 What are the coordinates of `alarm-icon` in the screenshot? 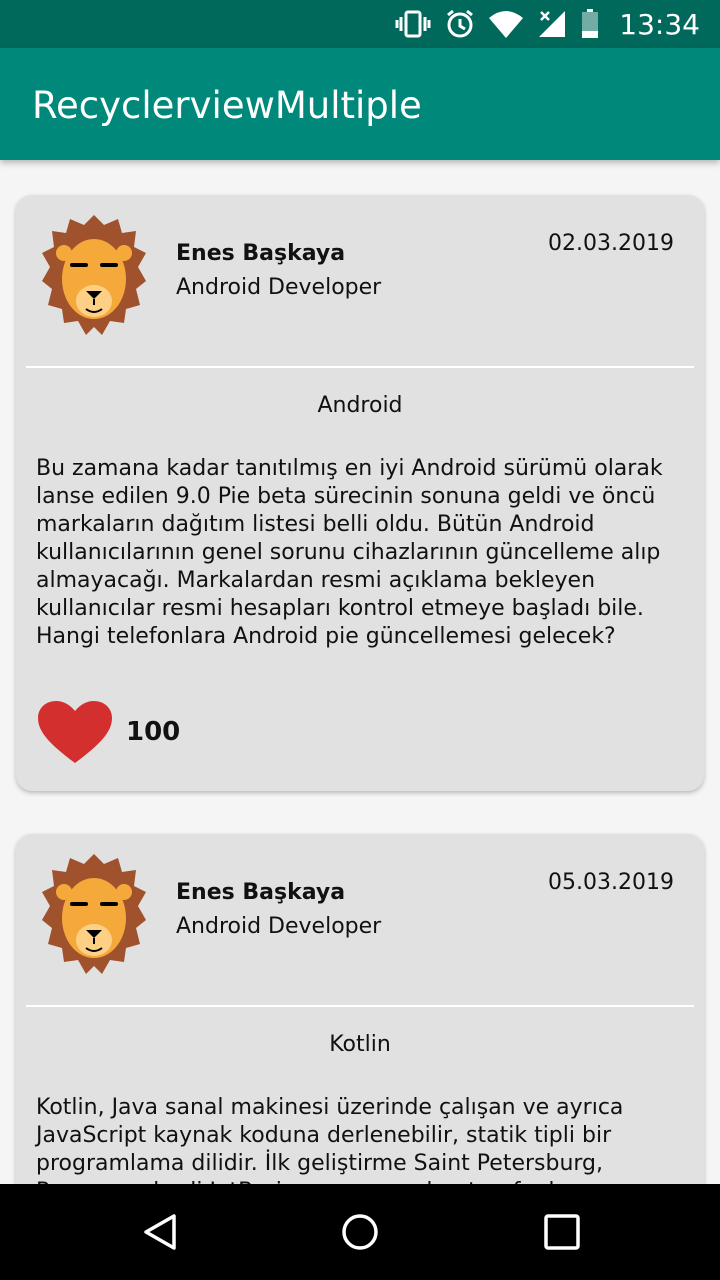 It's located at (460, 23).